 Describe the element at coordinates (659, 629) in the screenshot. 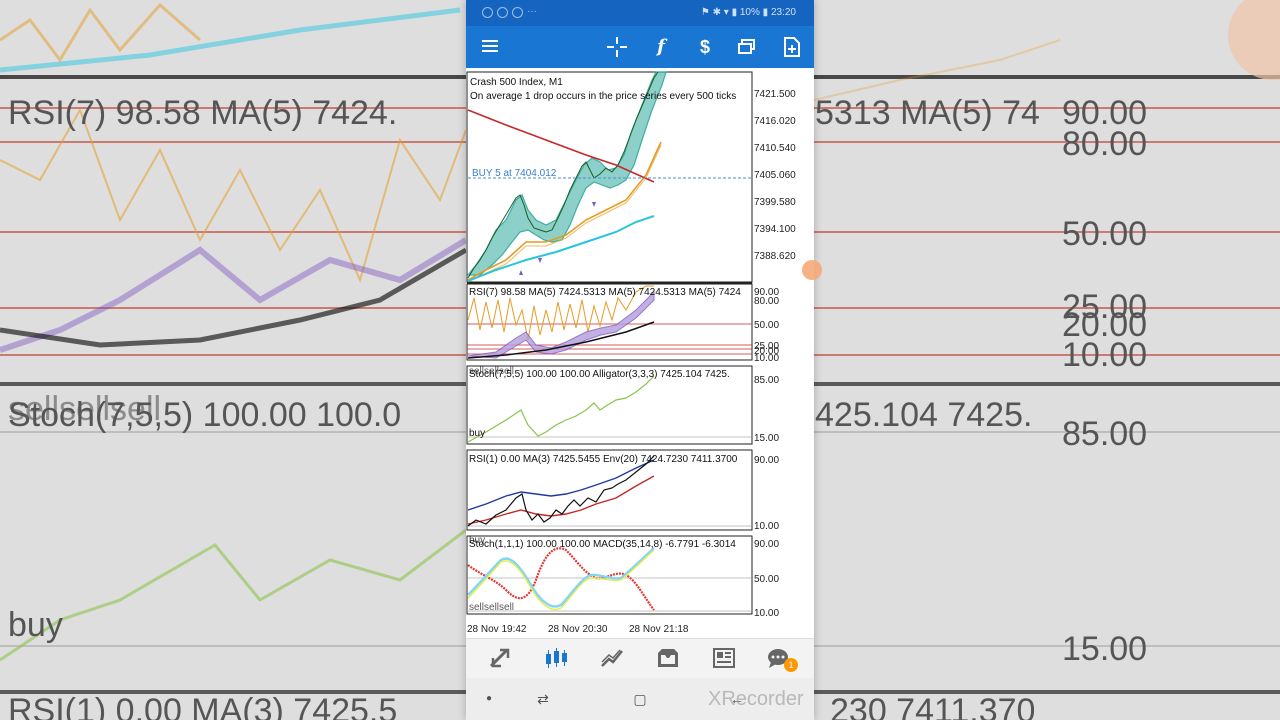

I see `time-tick: 28 Nov 21:18` at that location.